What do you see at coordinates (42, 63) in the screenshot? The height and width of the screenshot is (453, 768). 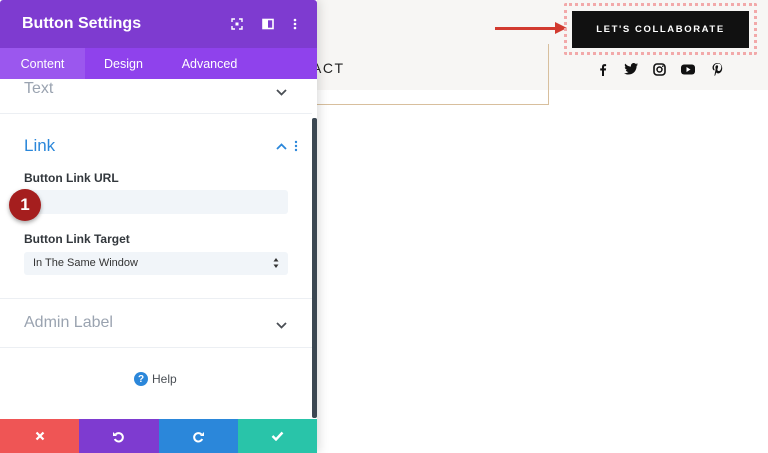 I see `tab-content: Content` at bounding box center [42, 63].